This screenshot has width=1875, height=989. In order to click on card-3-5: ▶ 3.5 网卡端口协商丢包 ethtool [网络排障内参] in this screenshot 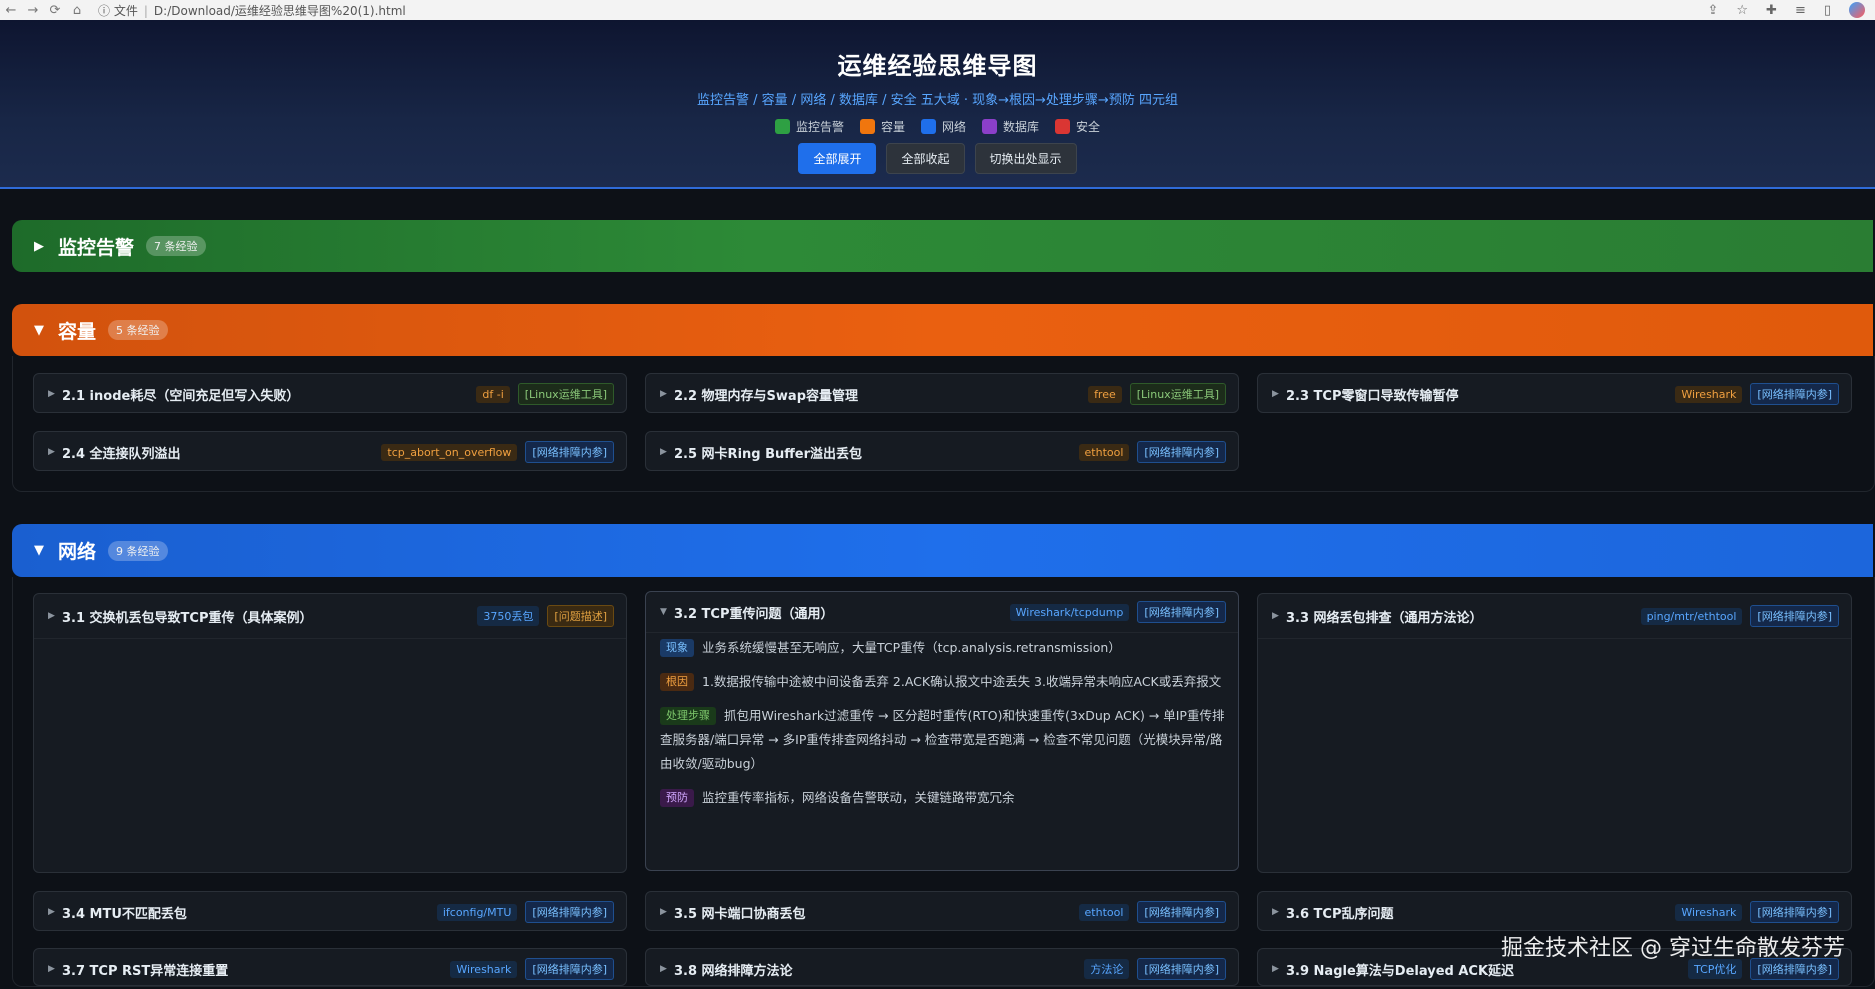, I will do `click(942, 911)`.